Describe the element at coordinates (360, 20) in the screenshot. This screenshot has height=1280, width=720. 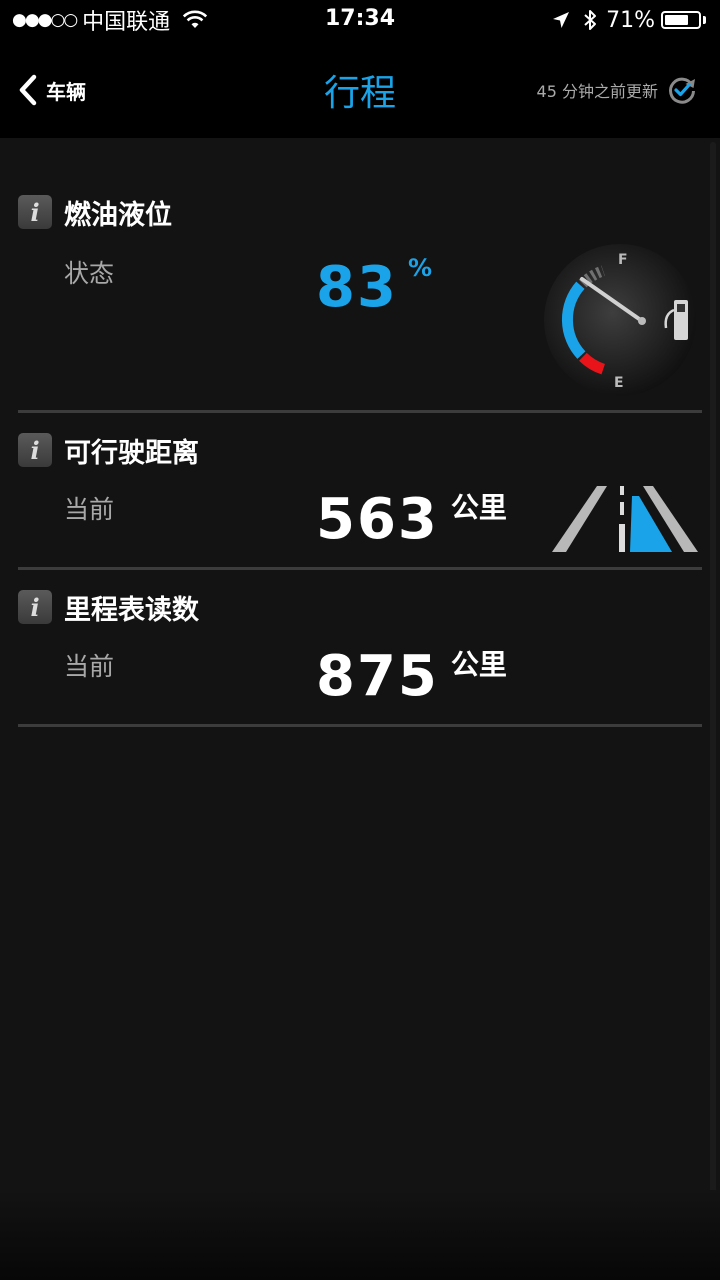
I see `status-bar: ●●●○○ 中国联通 17:34 71%` at that location.